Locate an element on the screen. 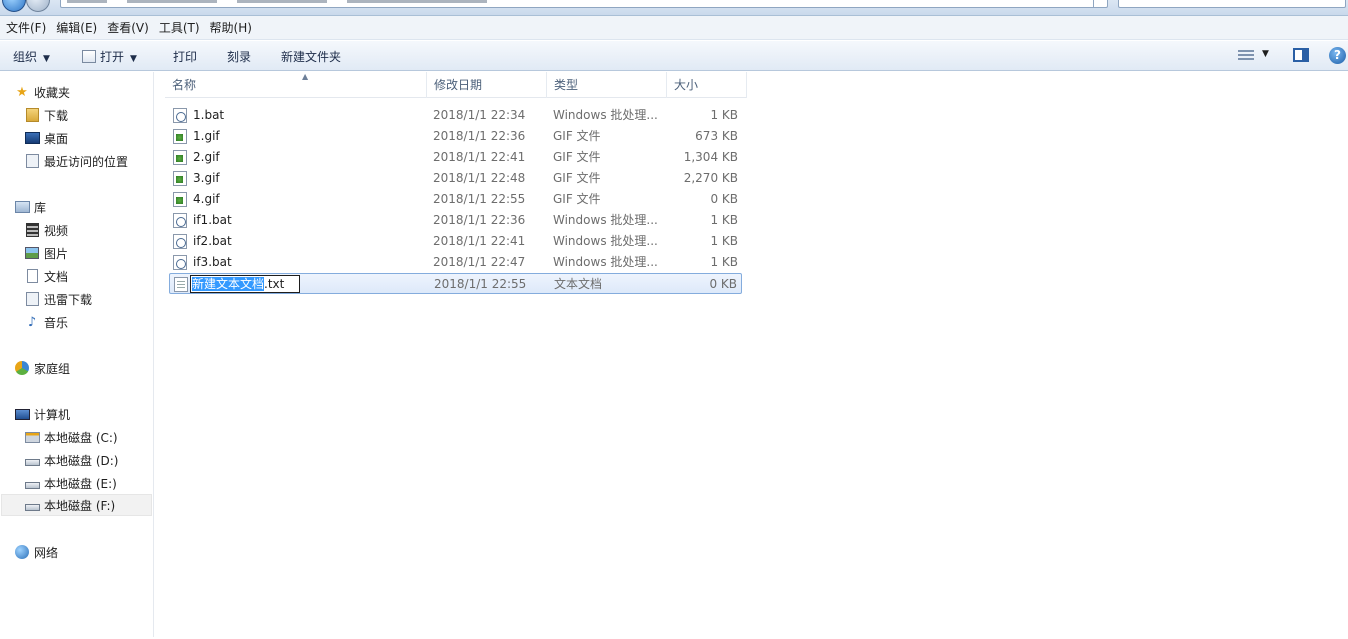 Image resolution: width=1348 pixels, height=639 pixels. file-date: 2018/1/1 22:48 is located at coordinates (479, 178).